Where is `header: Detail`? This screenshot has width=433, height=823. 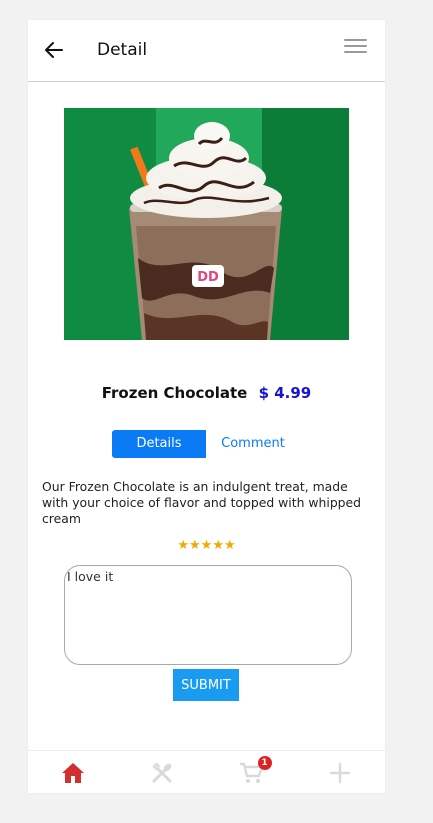 header: Detail is located at coordinates (206, 51).